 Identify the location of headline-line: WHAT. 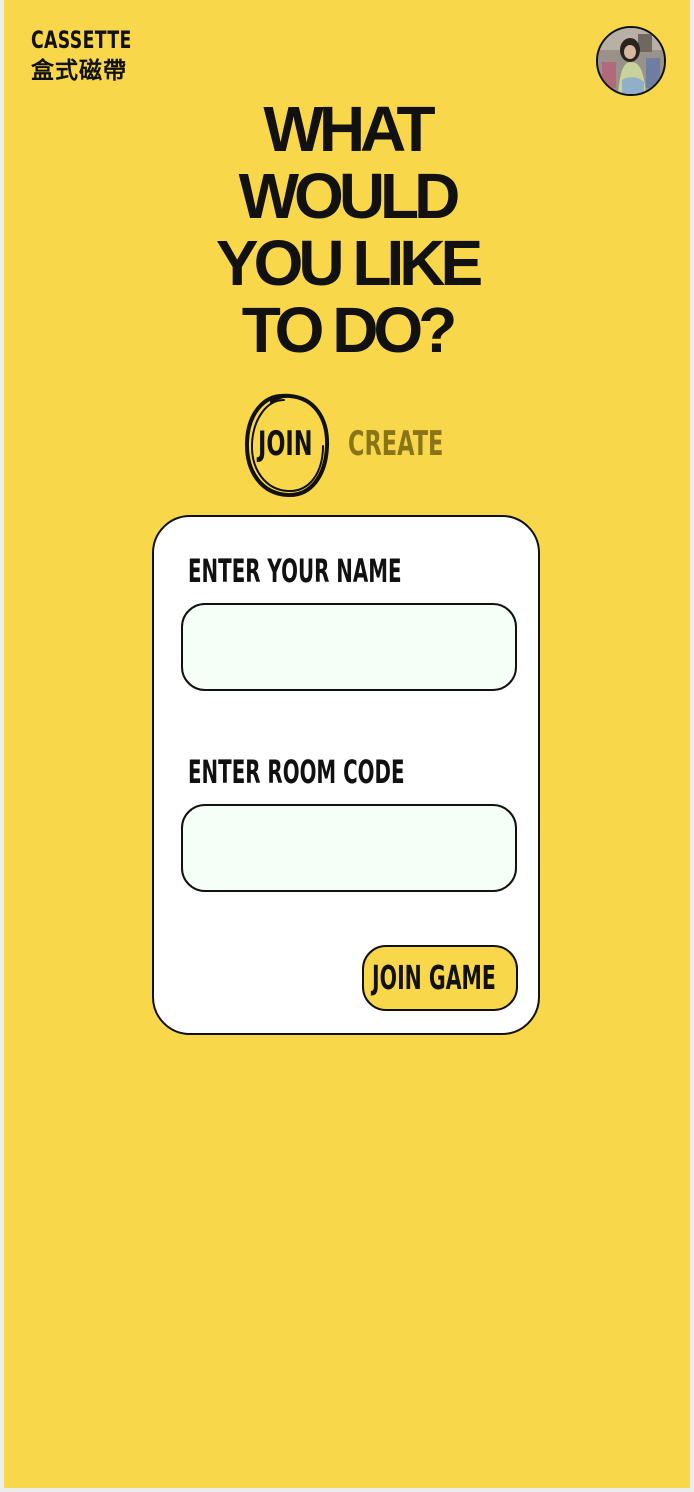
(349, 129).